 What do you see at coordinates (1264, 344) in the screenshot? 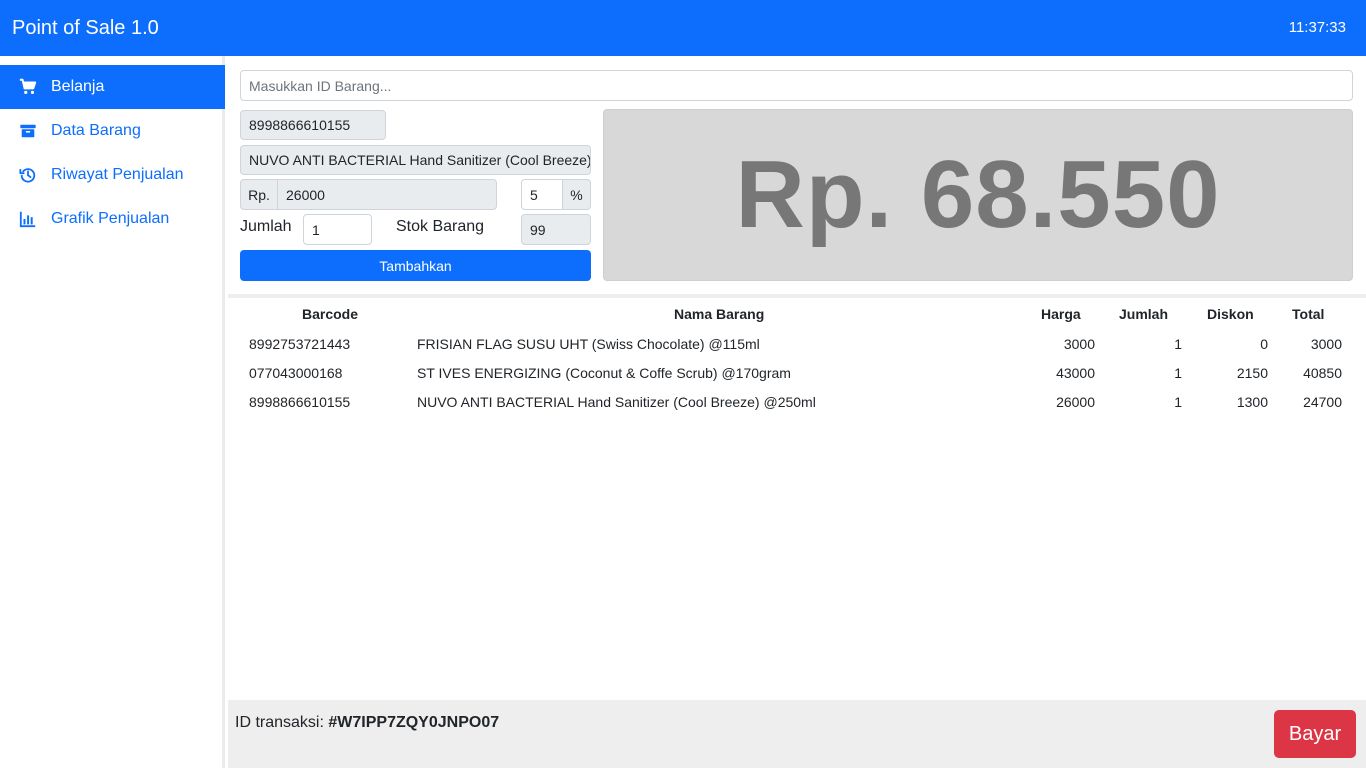
I see `cell-diskon: 0` at bounding box center [1264, 344].